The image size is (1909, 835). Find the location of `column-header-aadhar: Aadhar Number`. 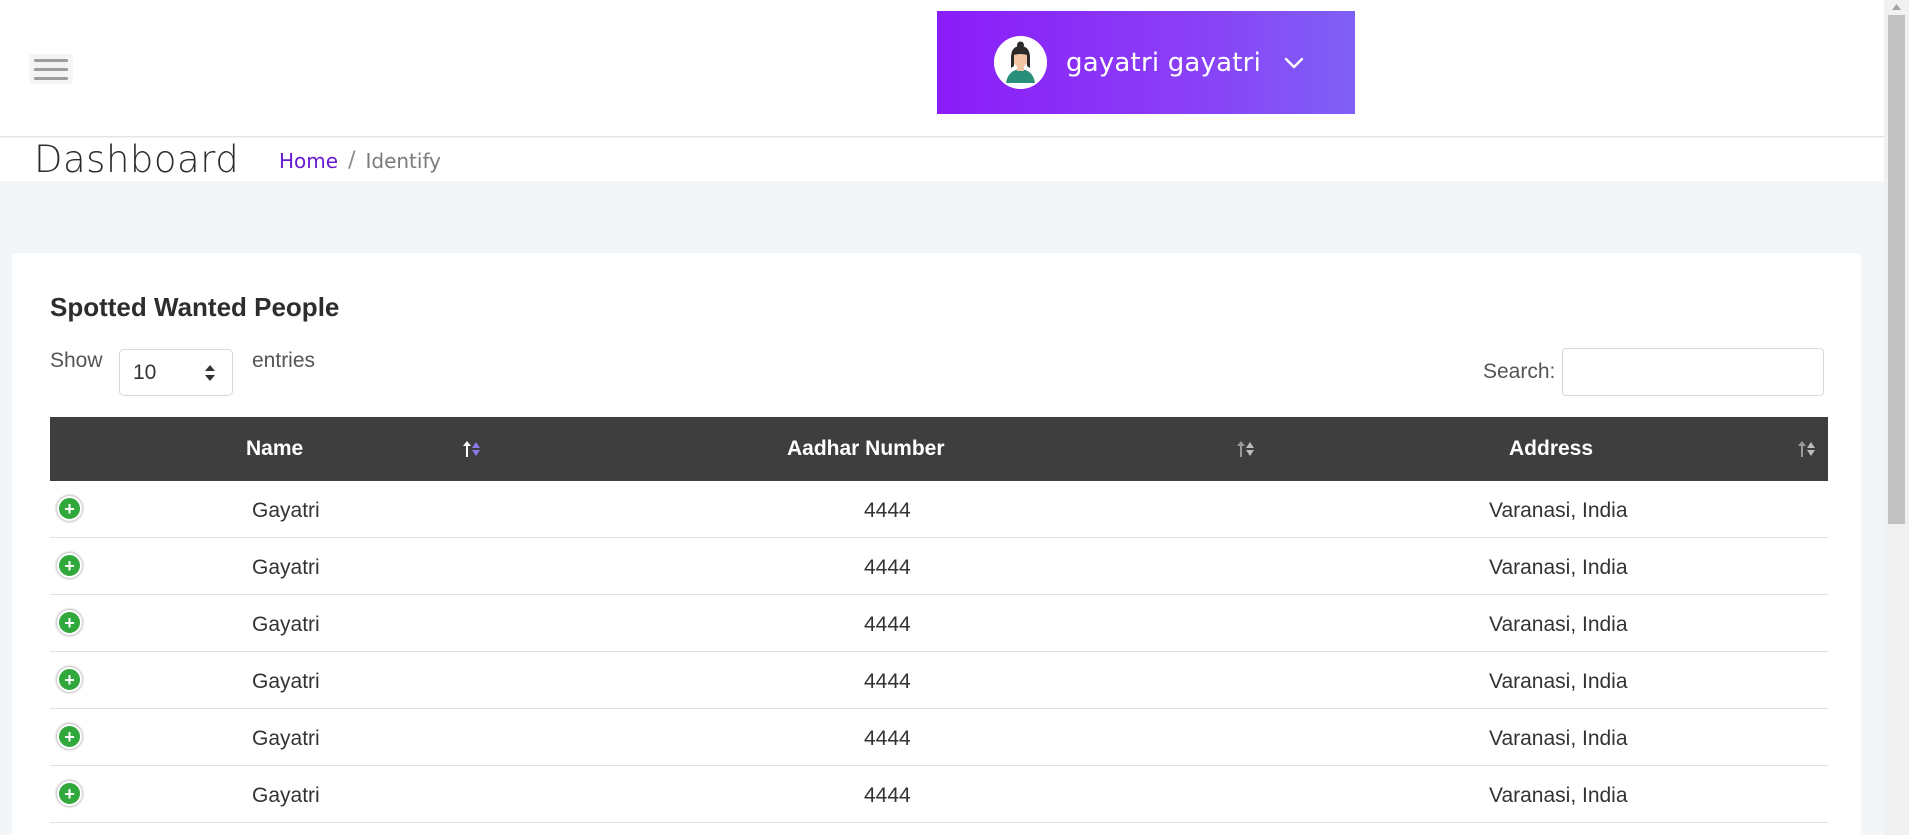

column-header-aadhar: Aadhar Number is located at coordinates (902, 449).